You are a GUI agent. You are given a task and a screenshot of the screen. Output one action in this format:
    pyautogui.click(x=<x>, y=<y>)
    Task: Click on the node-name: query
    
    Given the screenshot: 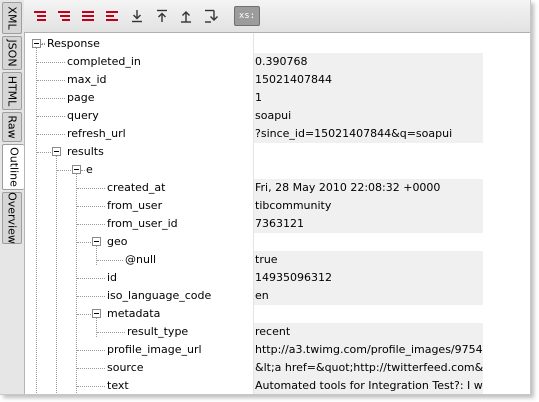 What is the action you would take?
    pyautogui.click(x=83, y=115)
    